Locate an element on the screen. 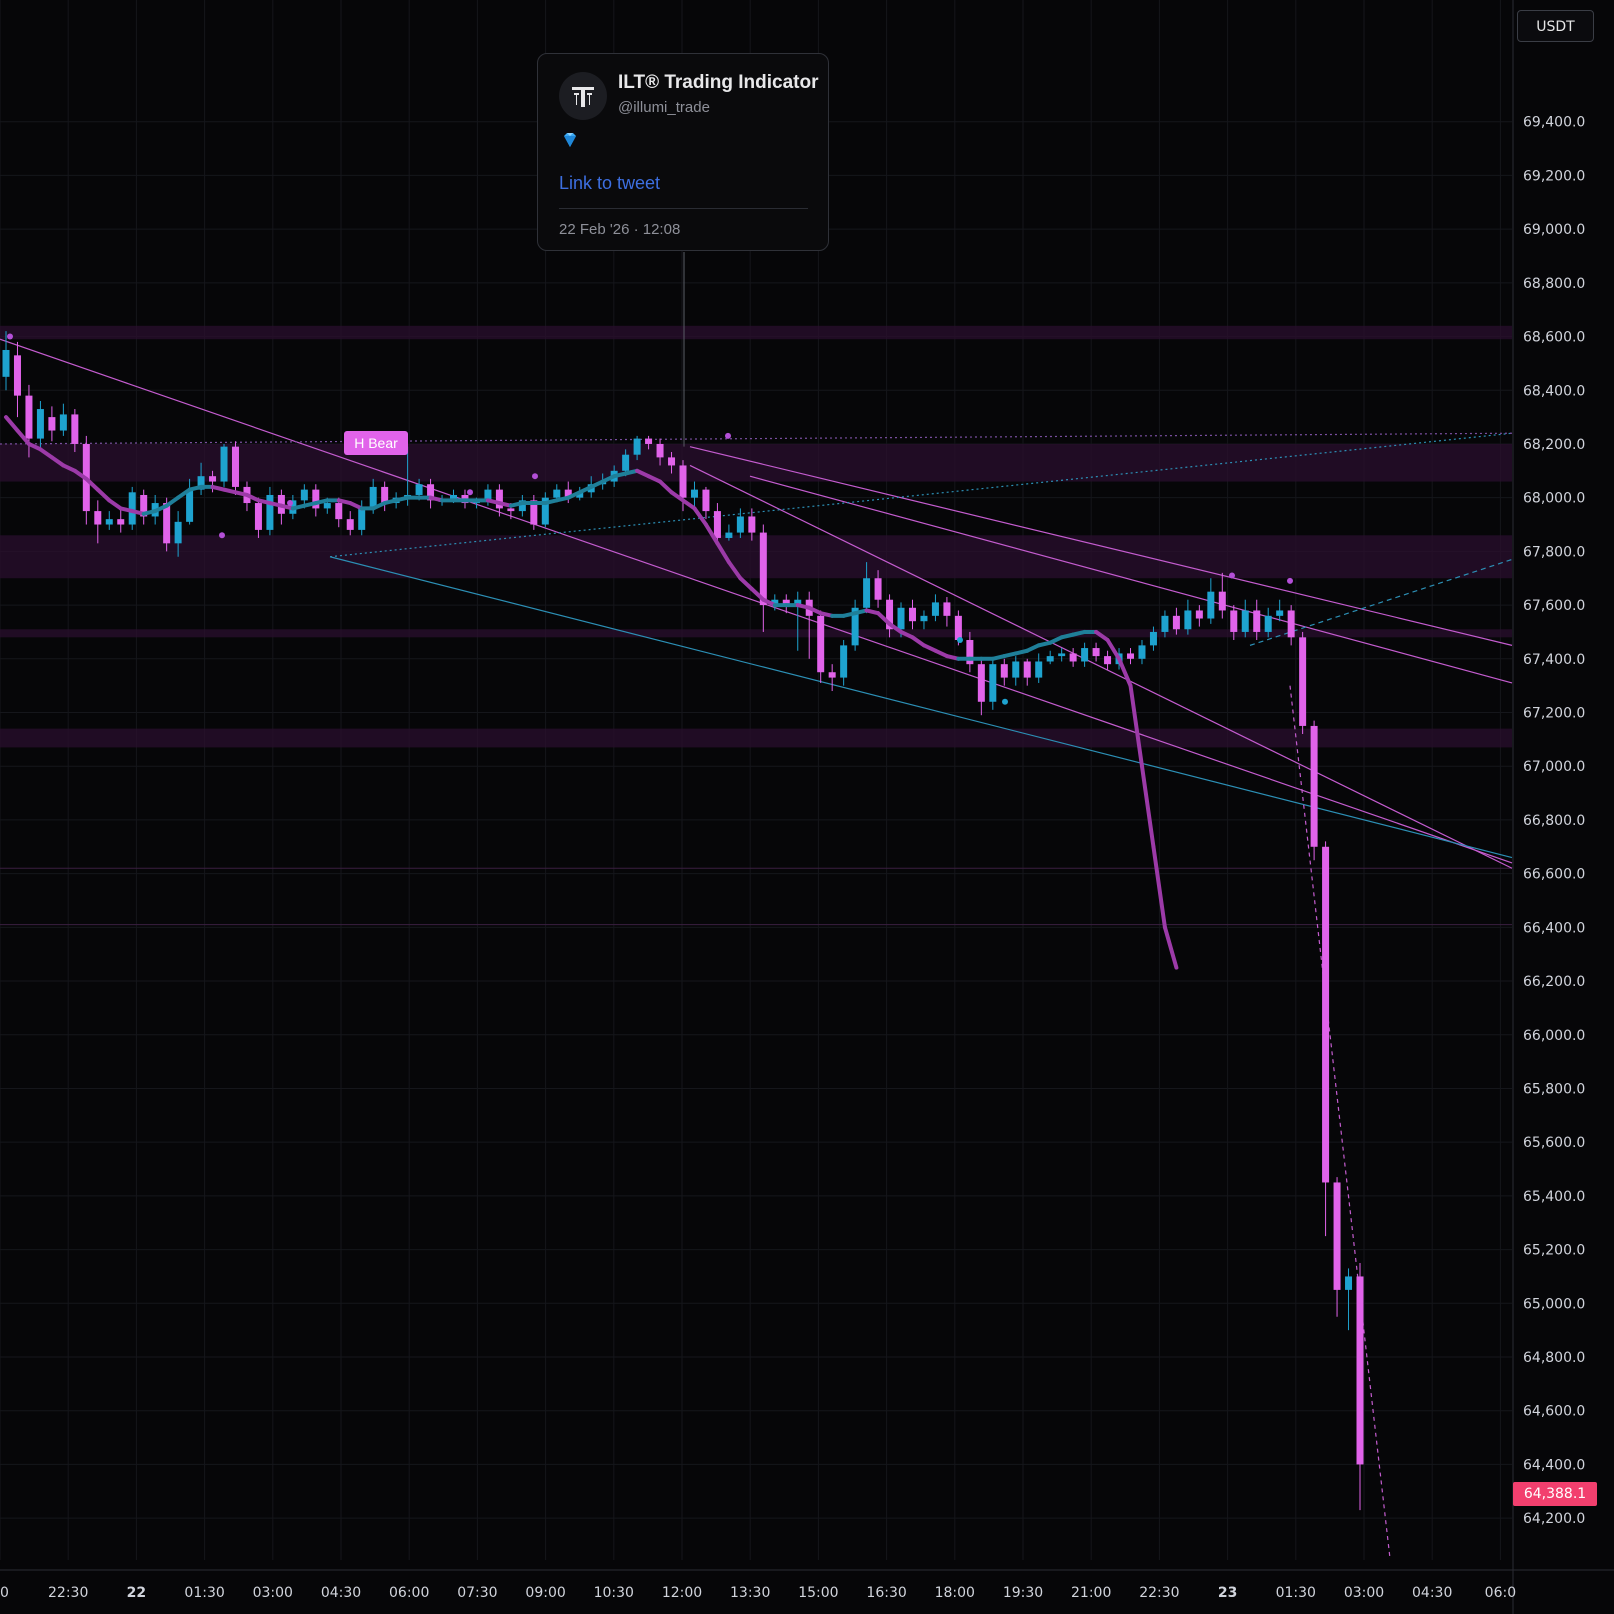 Image resolution: width=1614 pixels, height=1614 pixels. x-tick-label: 21:00 is located at coordinates (1091, 1593).